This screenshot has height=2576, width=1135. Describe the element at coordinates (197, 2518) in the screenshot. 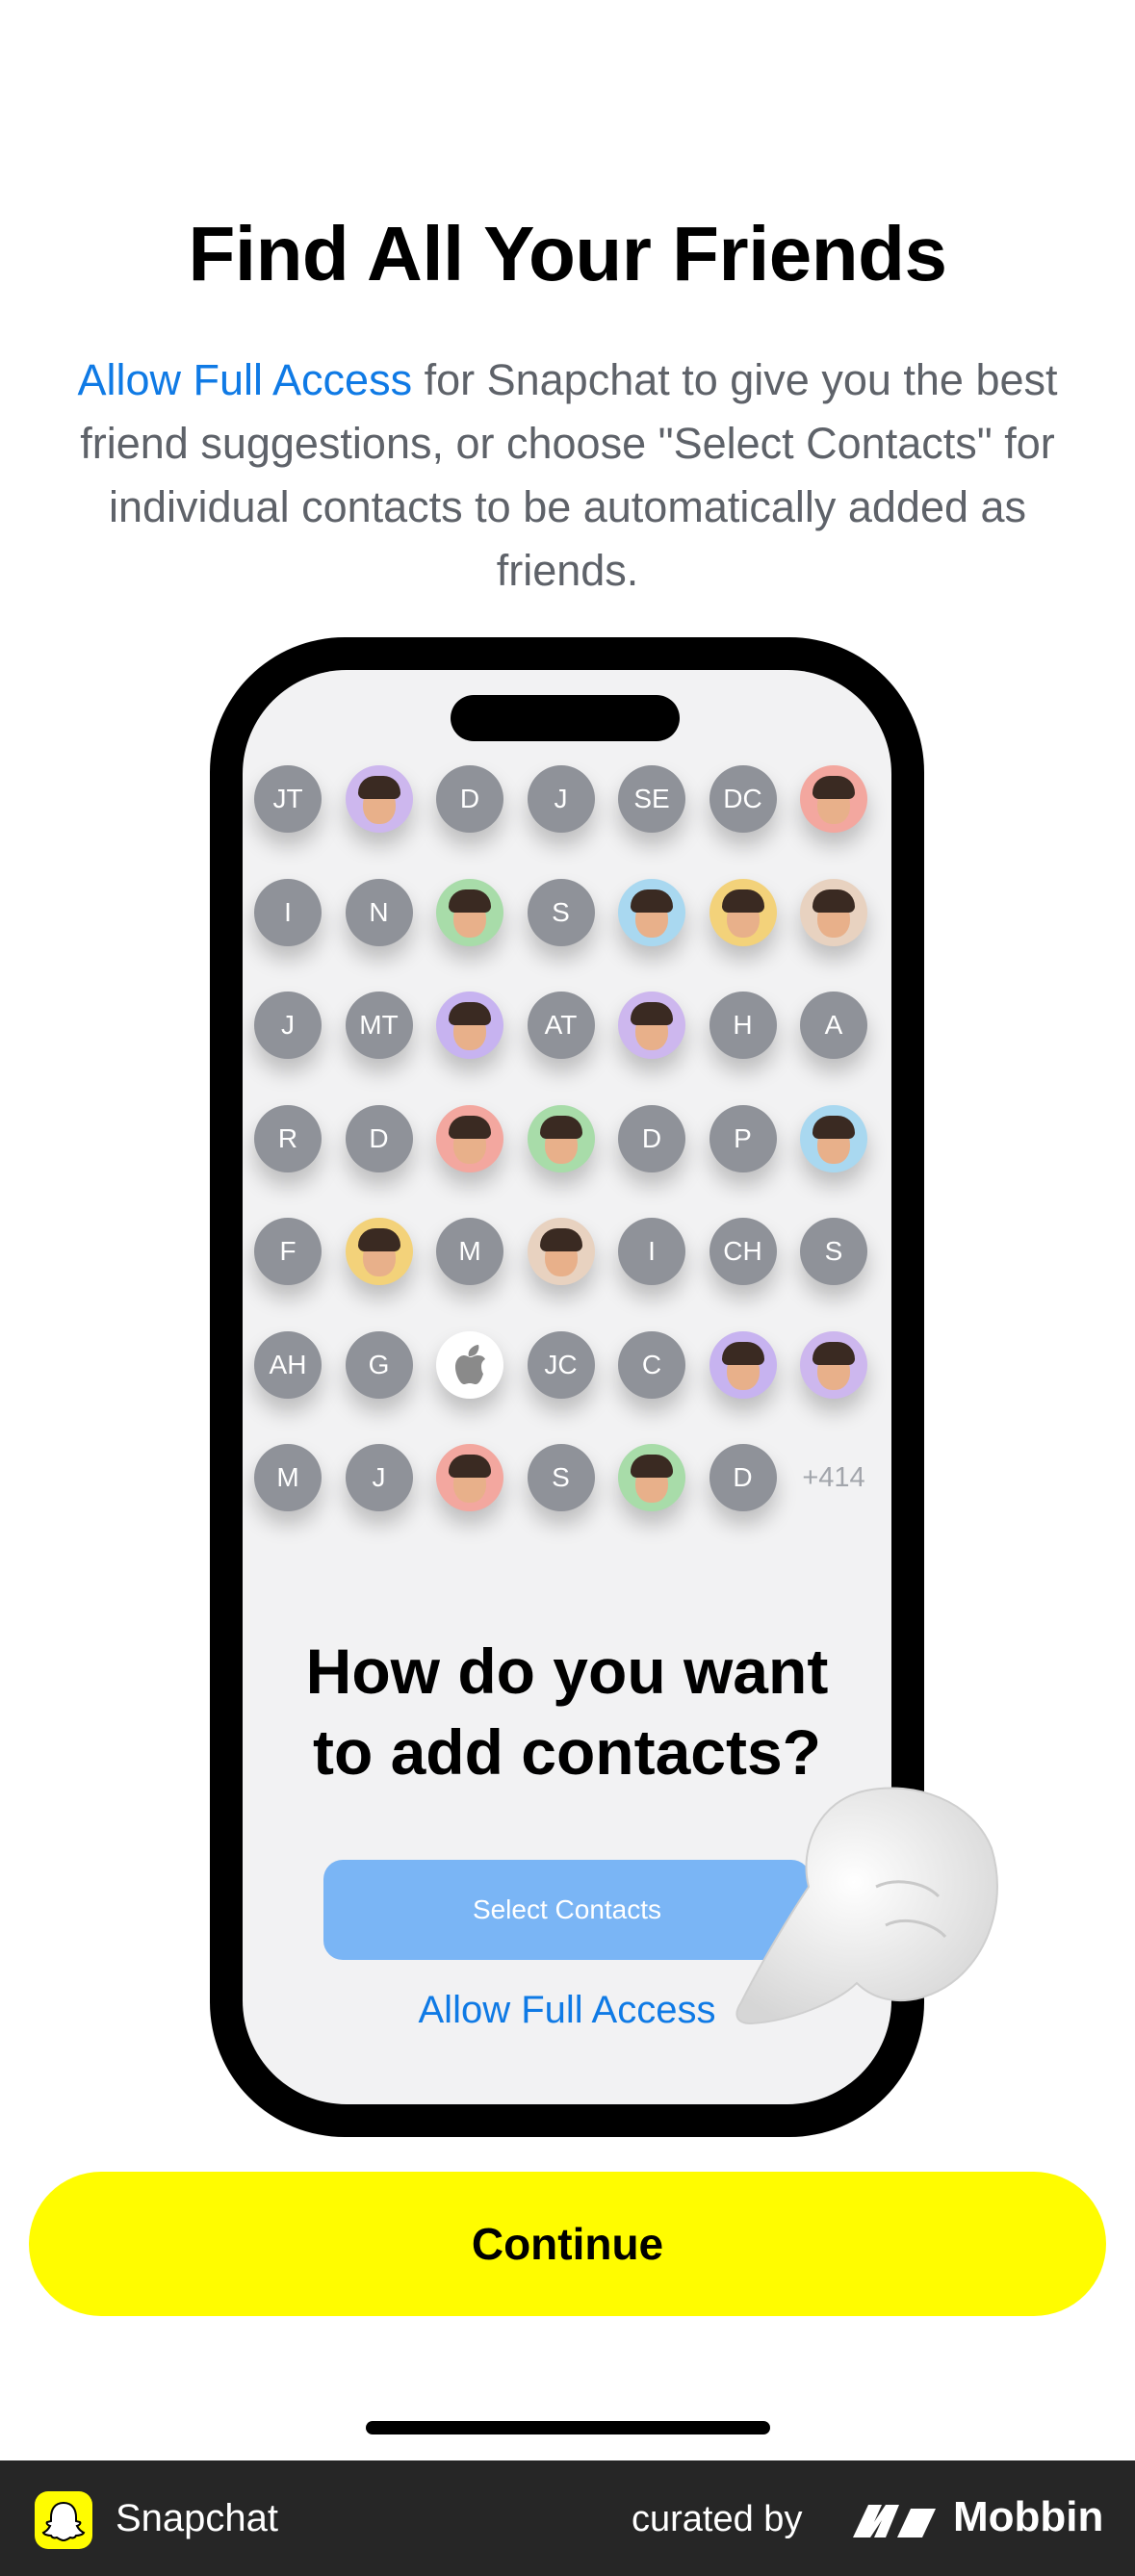

I see `app-name: Snapchat` at that location.